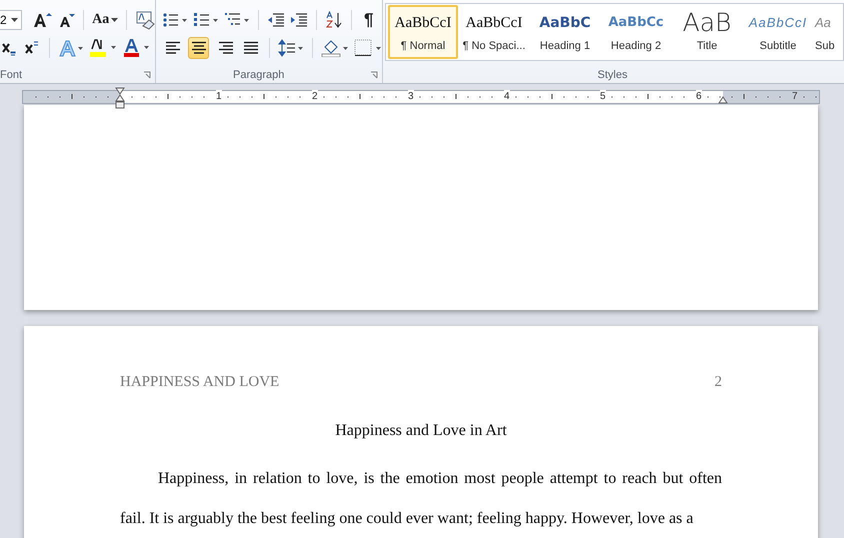 The width and height of the screenshot is (844, 538). What do you see at coordinates (299, 20) in the screenshot?
I see `increase-indent-icon` at bounding box center [299, 20].